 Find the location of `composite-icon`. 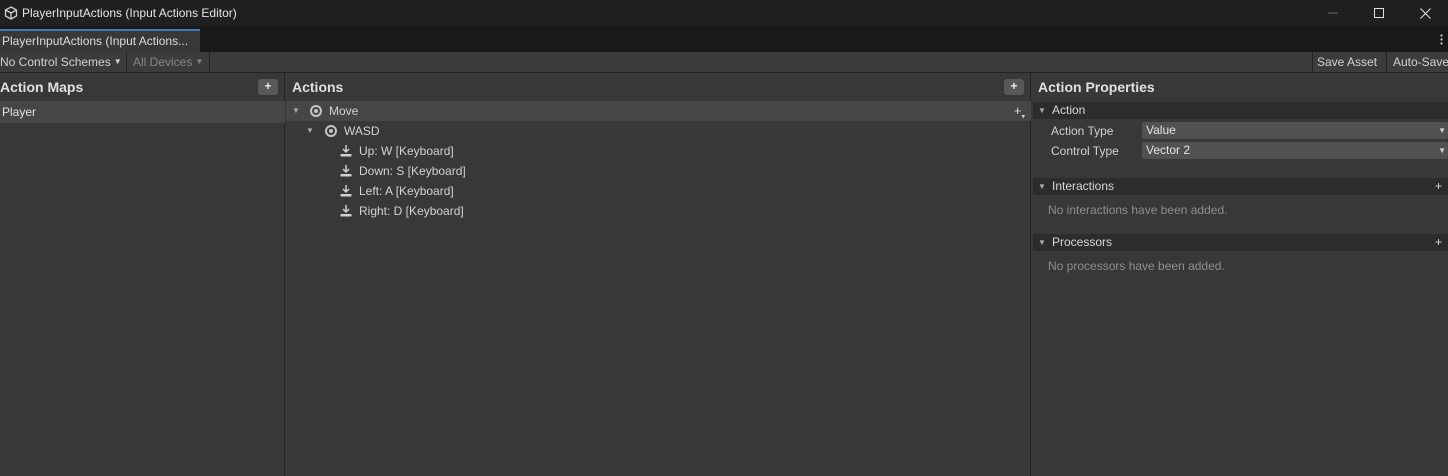

composite-icon is located at coordinates (331, 131).